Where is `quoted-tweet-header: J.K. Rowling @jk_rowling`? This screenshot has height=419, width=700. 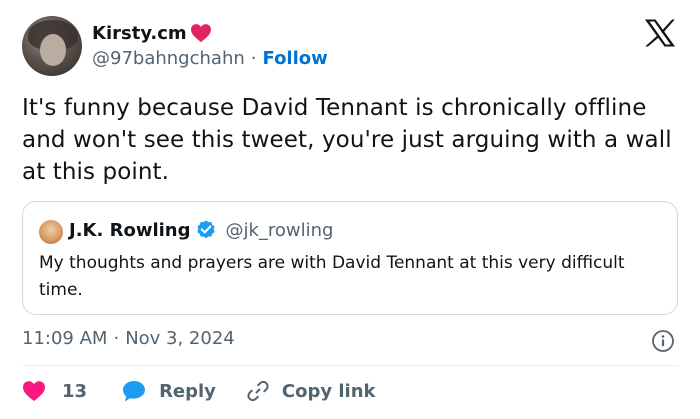 quoted-tweet-header: J.K. Rowling @jk_rowling is located at coordinates (201, 230).